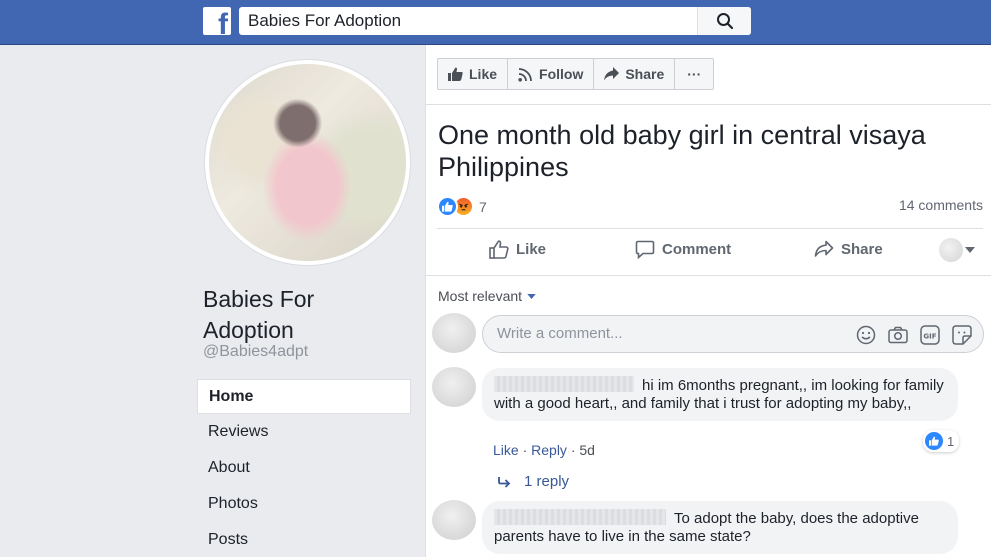 This screenshot has width=991, height=557. I want to click on nav-item-about: About, so click(304, 468).